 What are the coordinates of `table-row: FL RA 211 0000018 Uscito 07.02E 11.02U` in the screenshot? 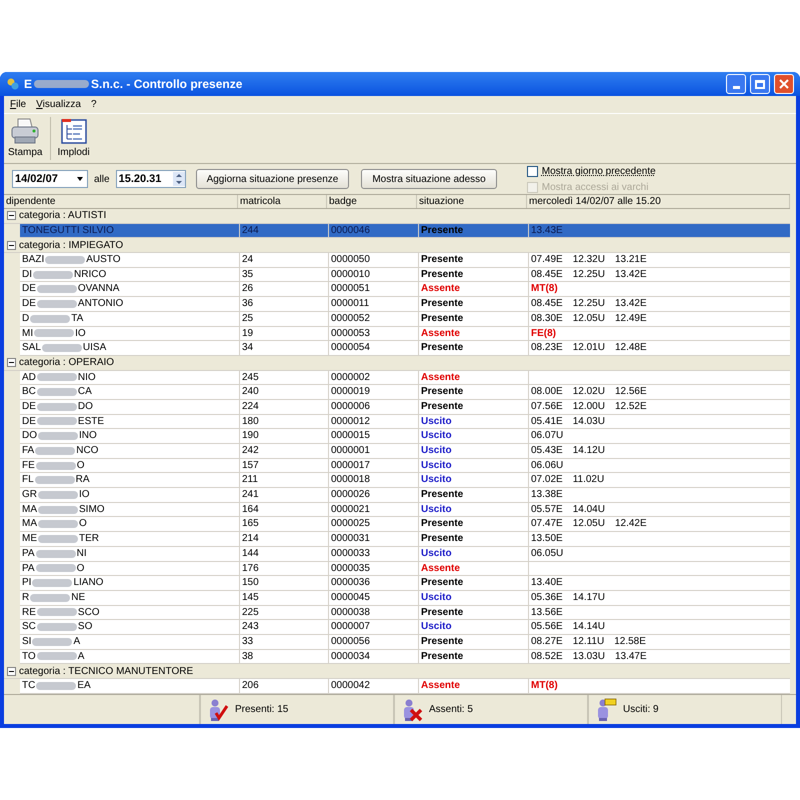 It's located at (405, 480).